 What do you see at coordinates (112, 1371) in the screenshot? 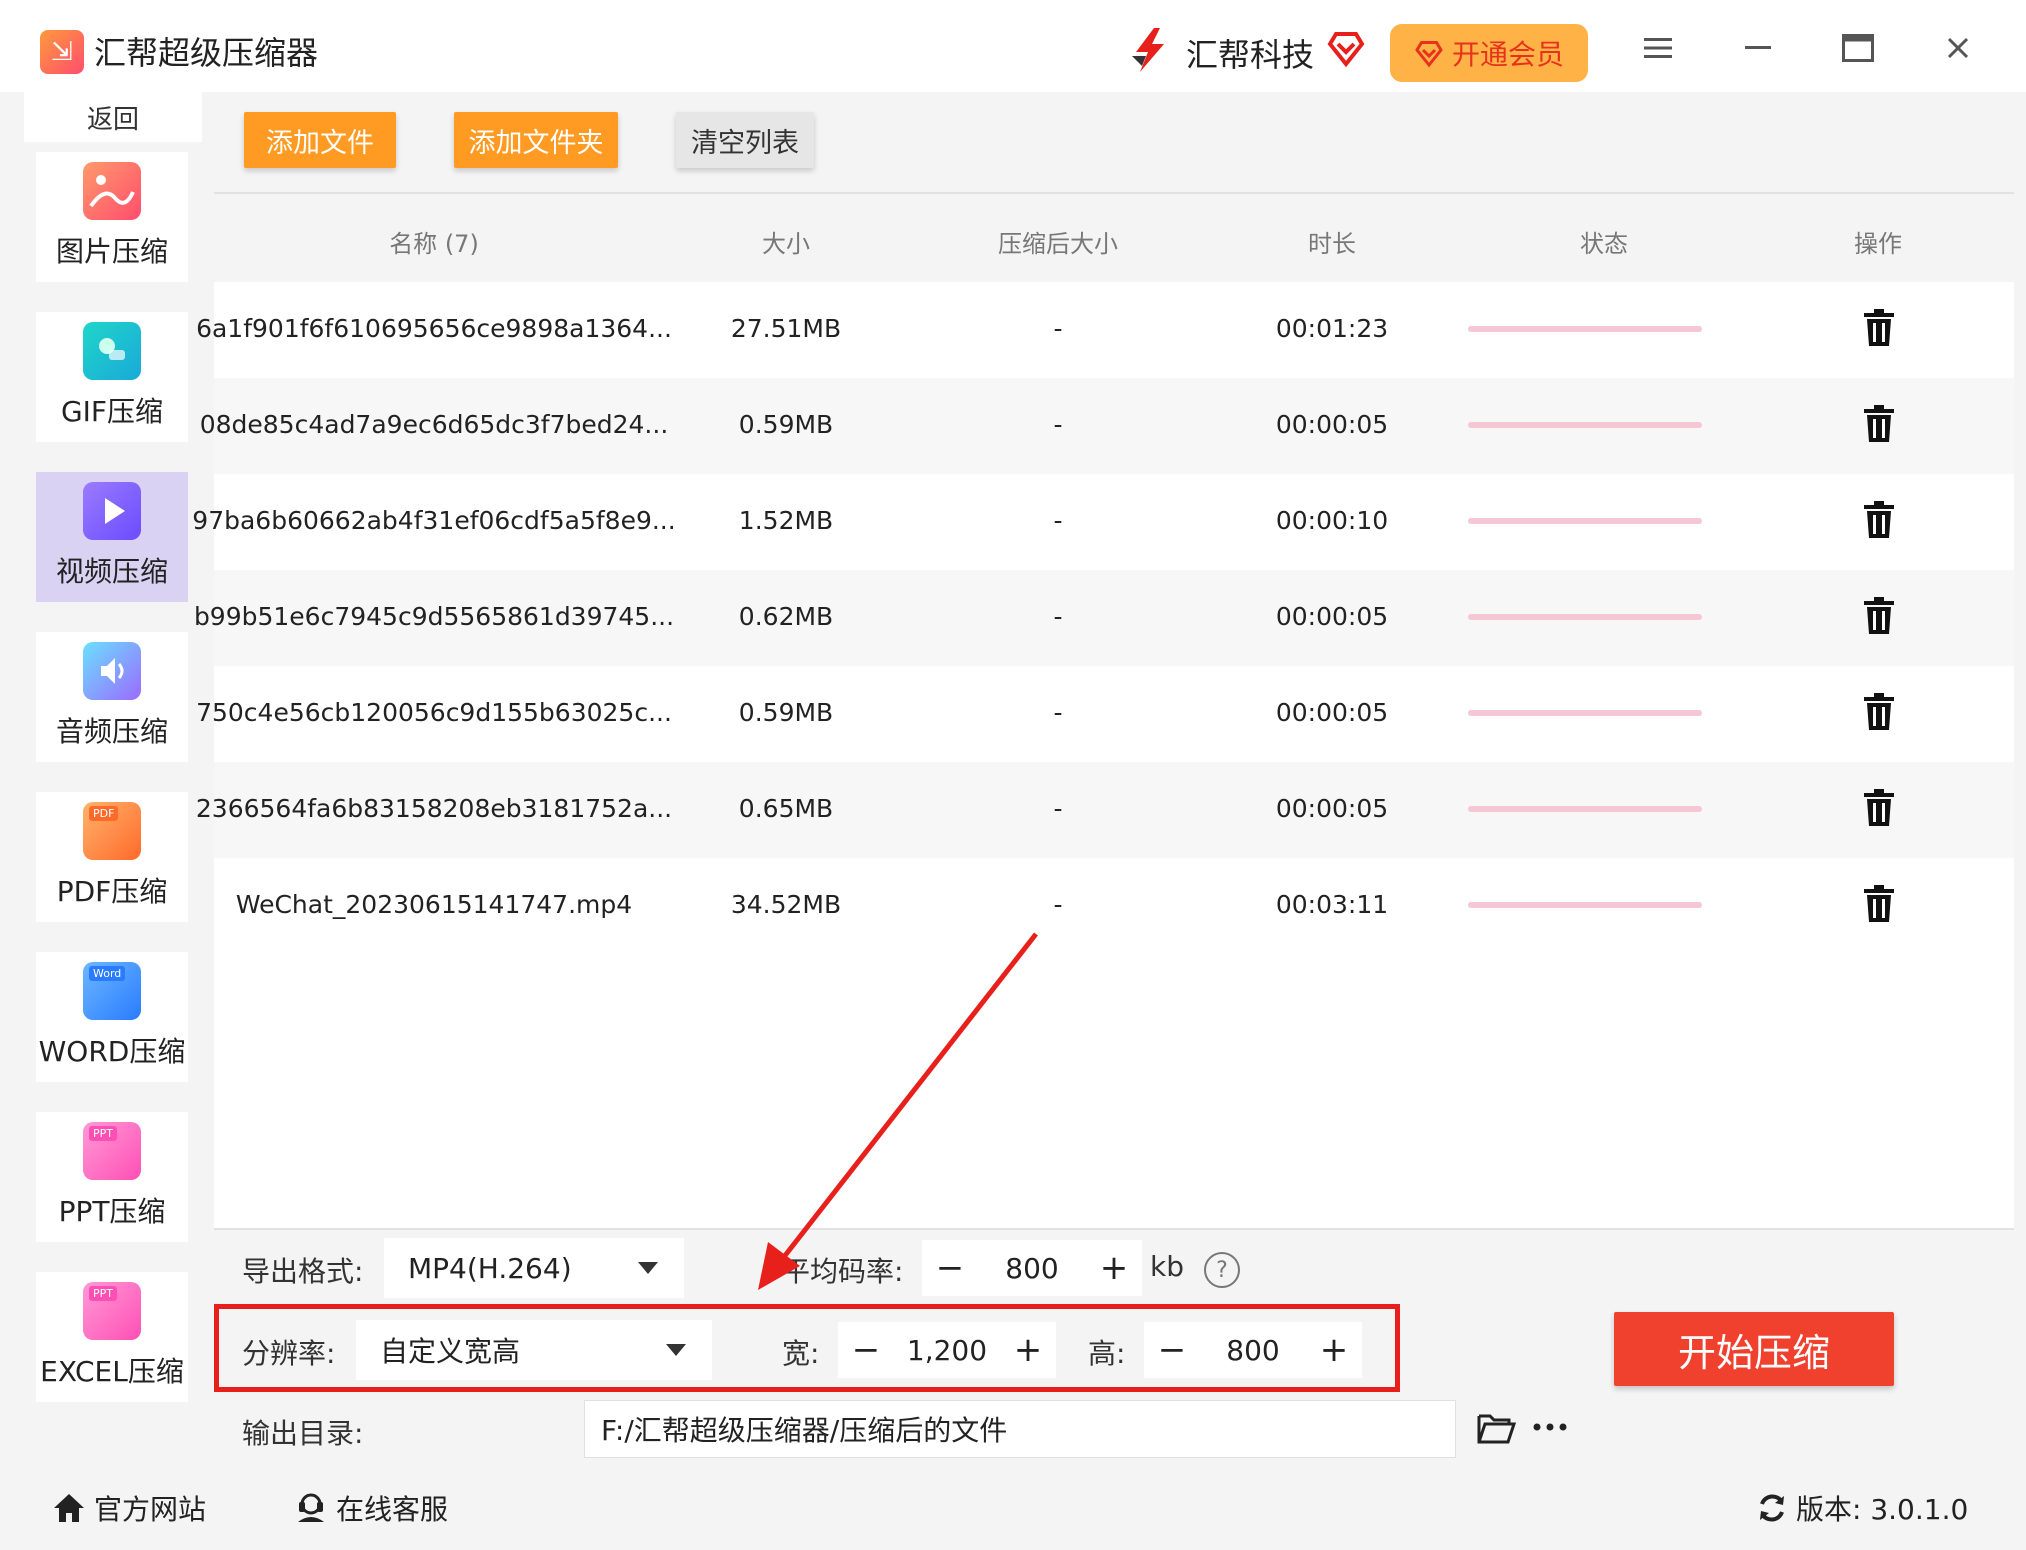
I see `sidebar-item-label: EXCEL压缩` at bounding box center [112, 1371].